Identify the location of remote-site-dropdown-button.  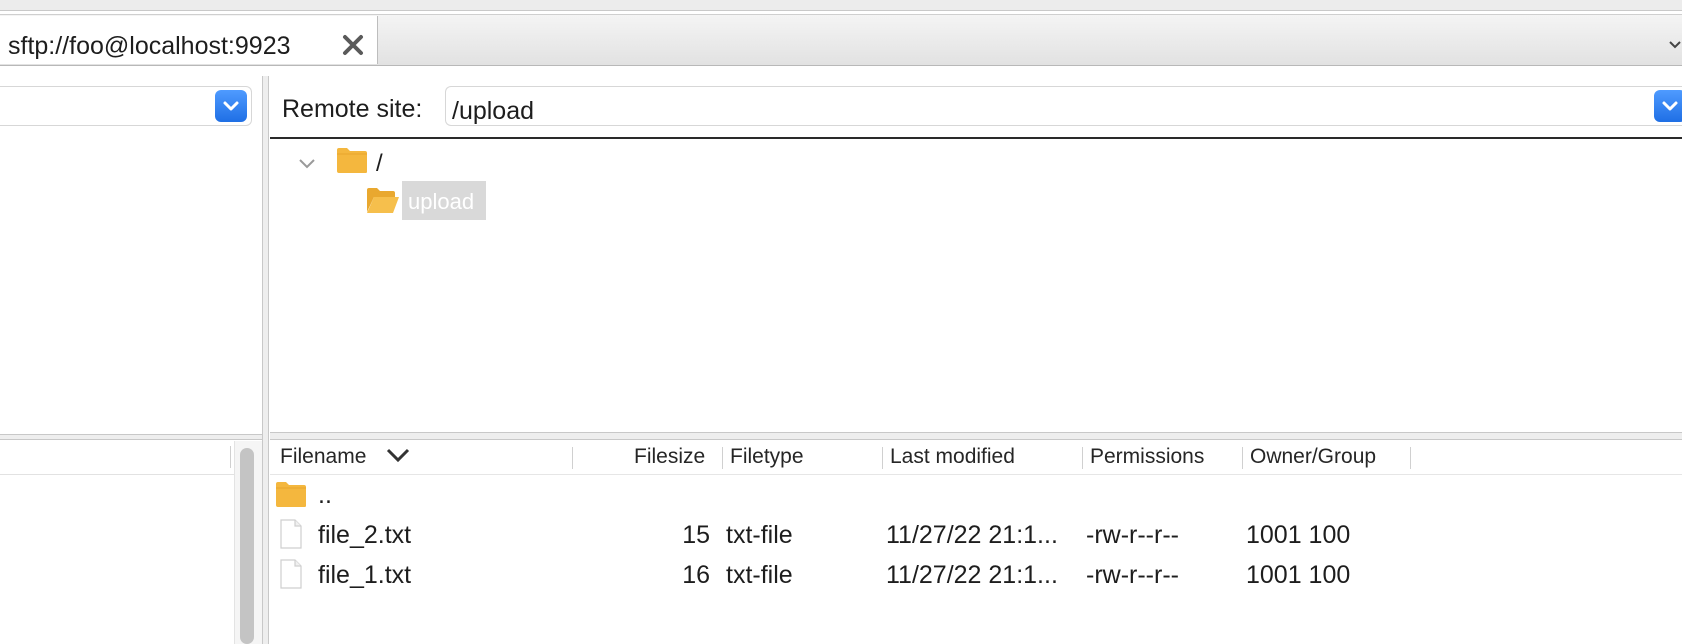
(1668, 106).